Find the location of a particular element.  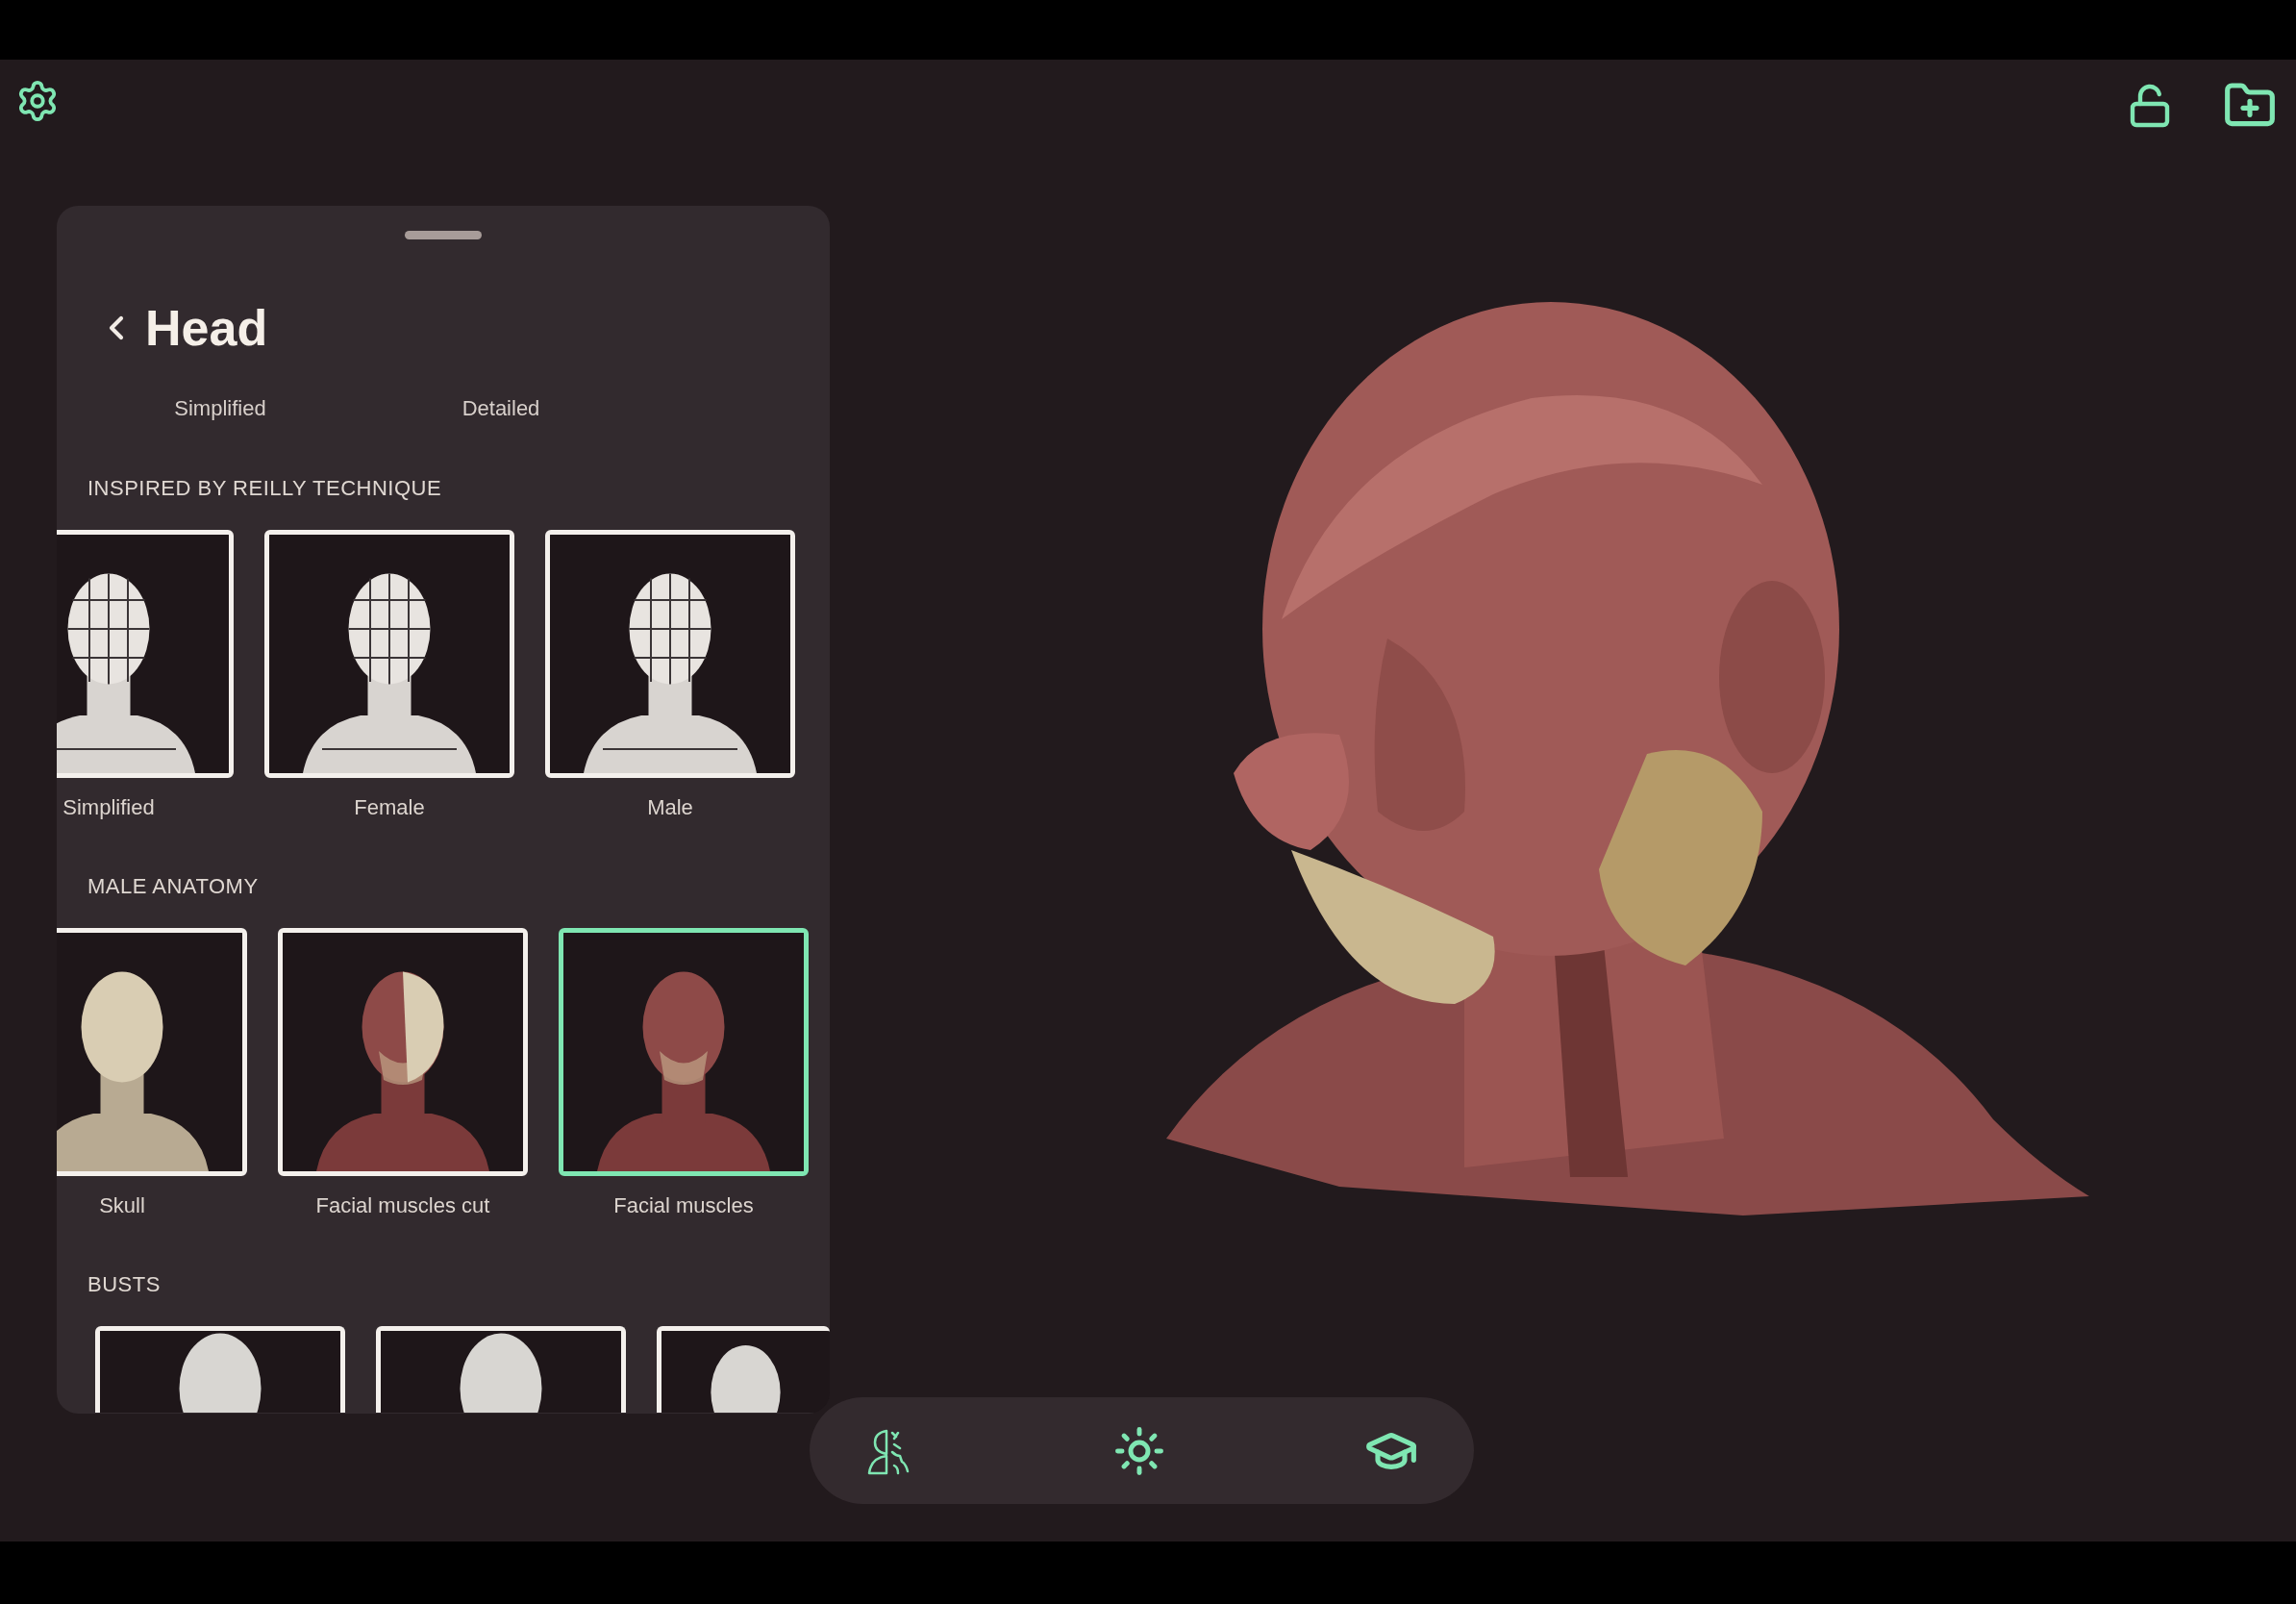

tab: Simplified is located at coordinates (220, 408).